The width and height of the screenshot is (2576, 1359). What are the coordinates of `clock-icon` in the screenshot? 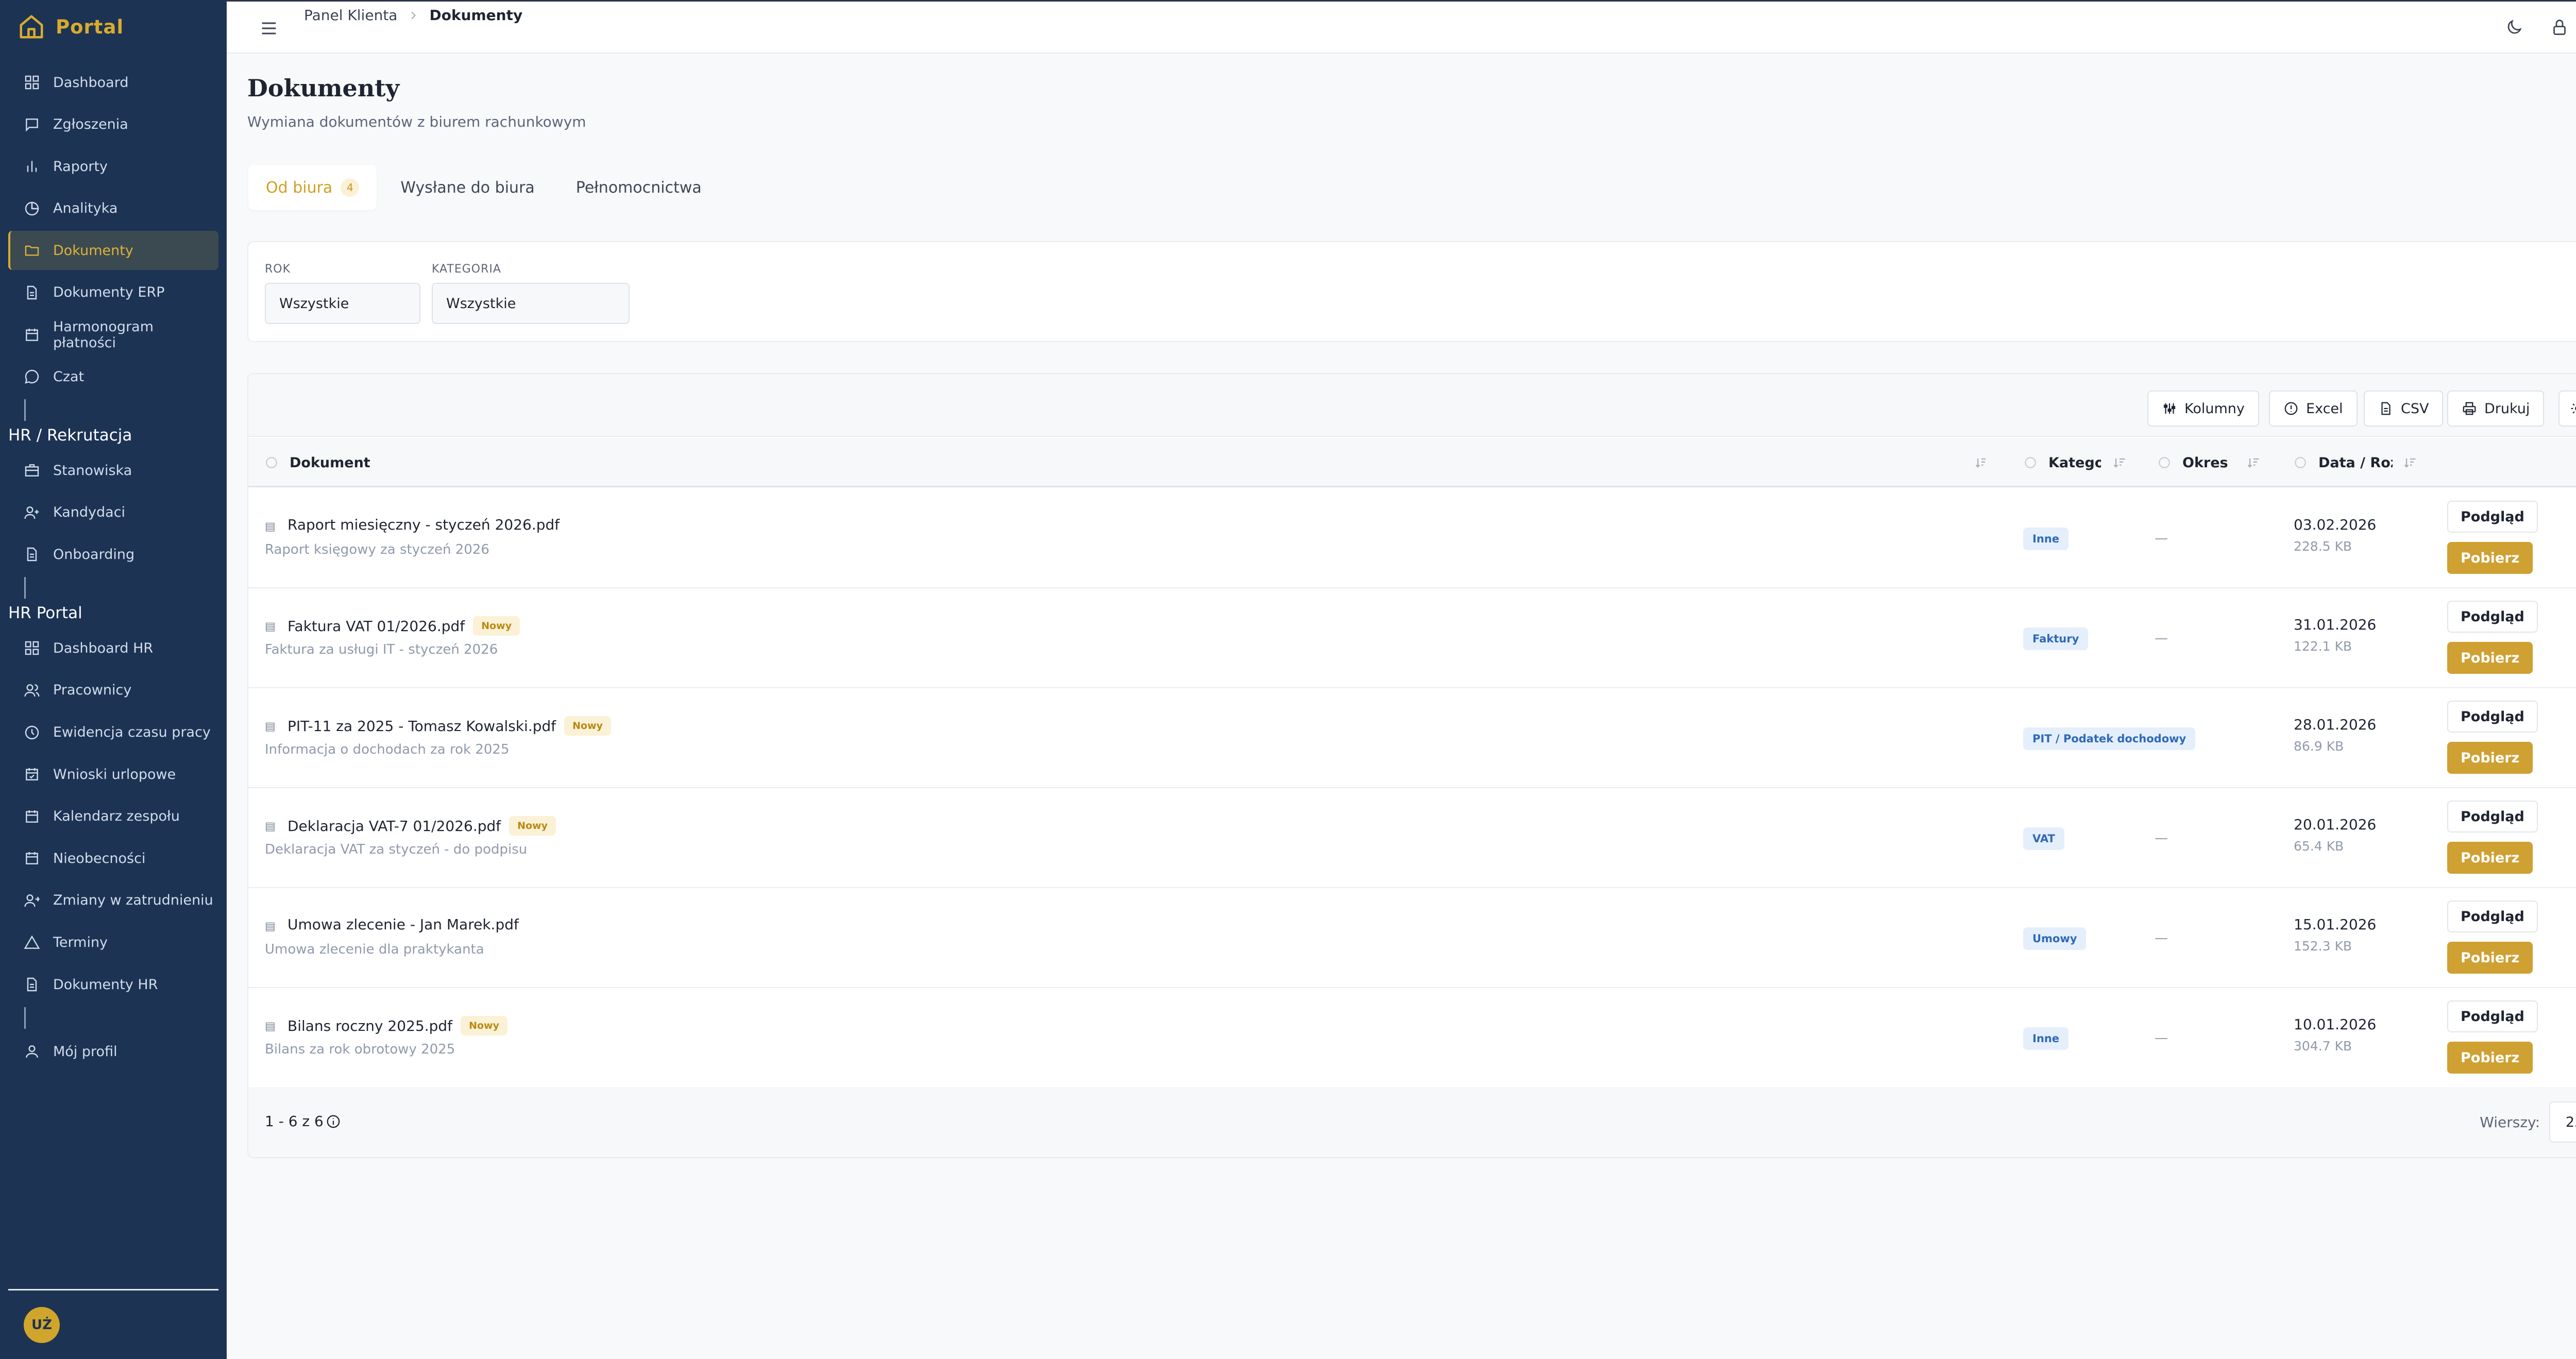 It's located at (32, 732).